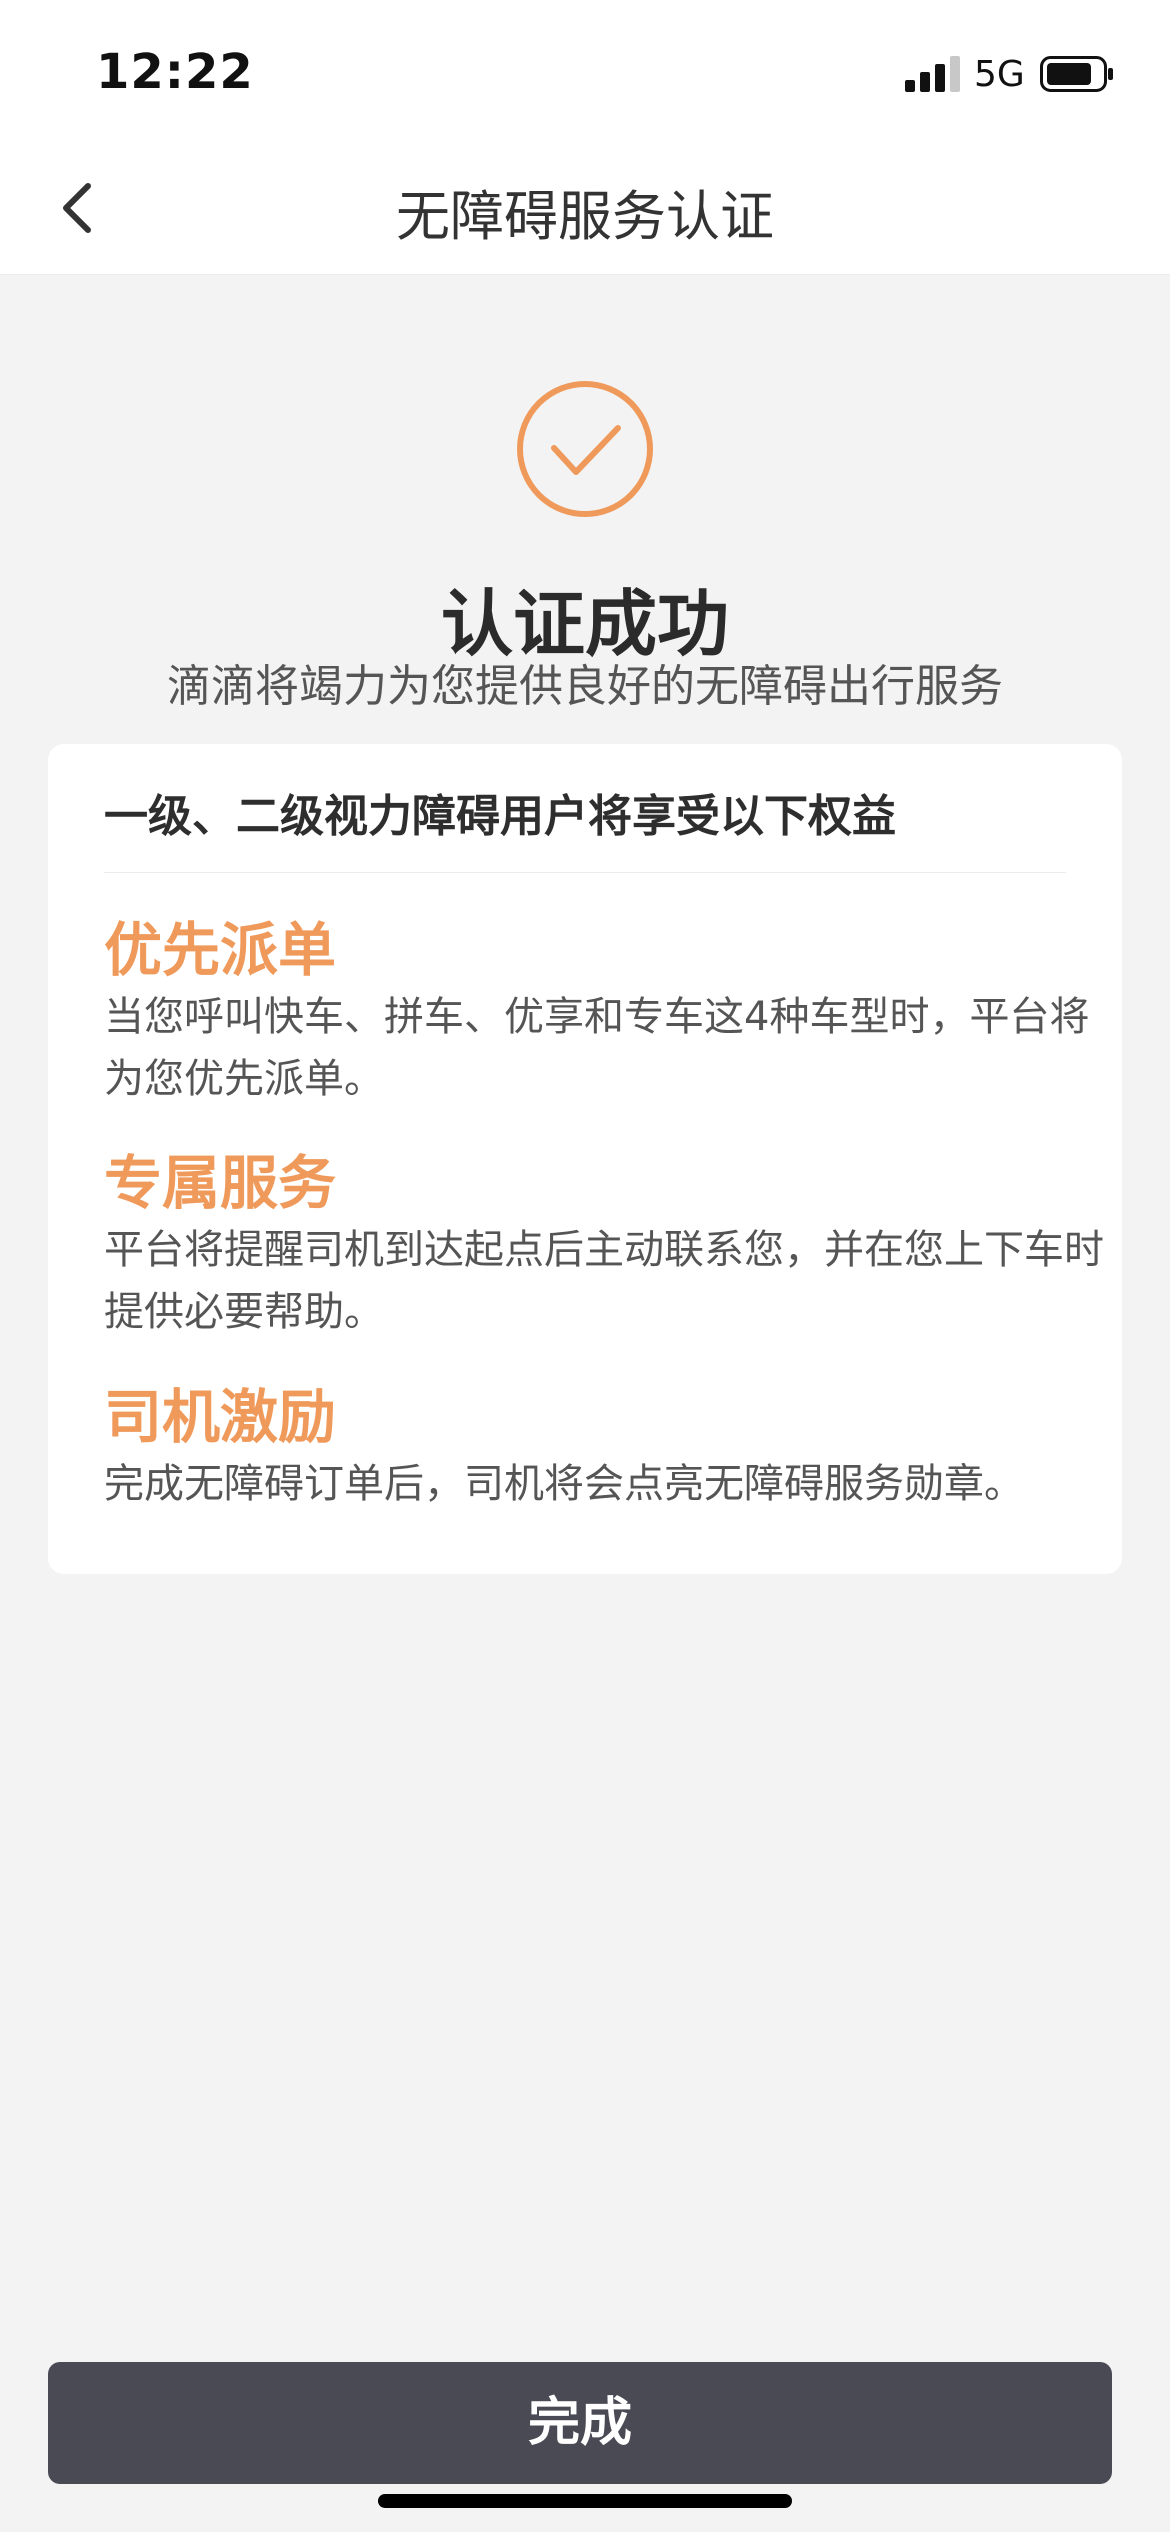 Image resolution: width=1170 pixels, height=2532 pixels. Describe the element at coordinates (220, 950) in the screenshot. I see `benefit-title: 优先派单` at that location.